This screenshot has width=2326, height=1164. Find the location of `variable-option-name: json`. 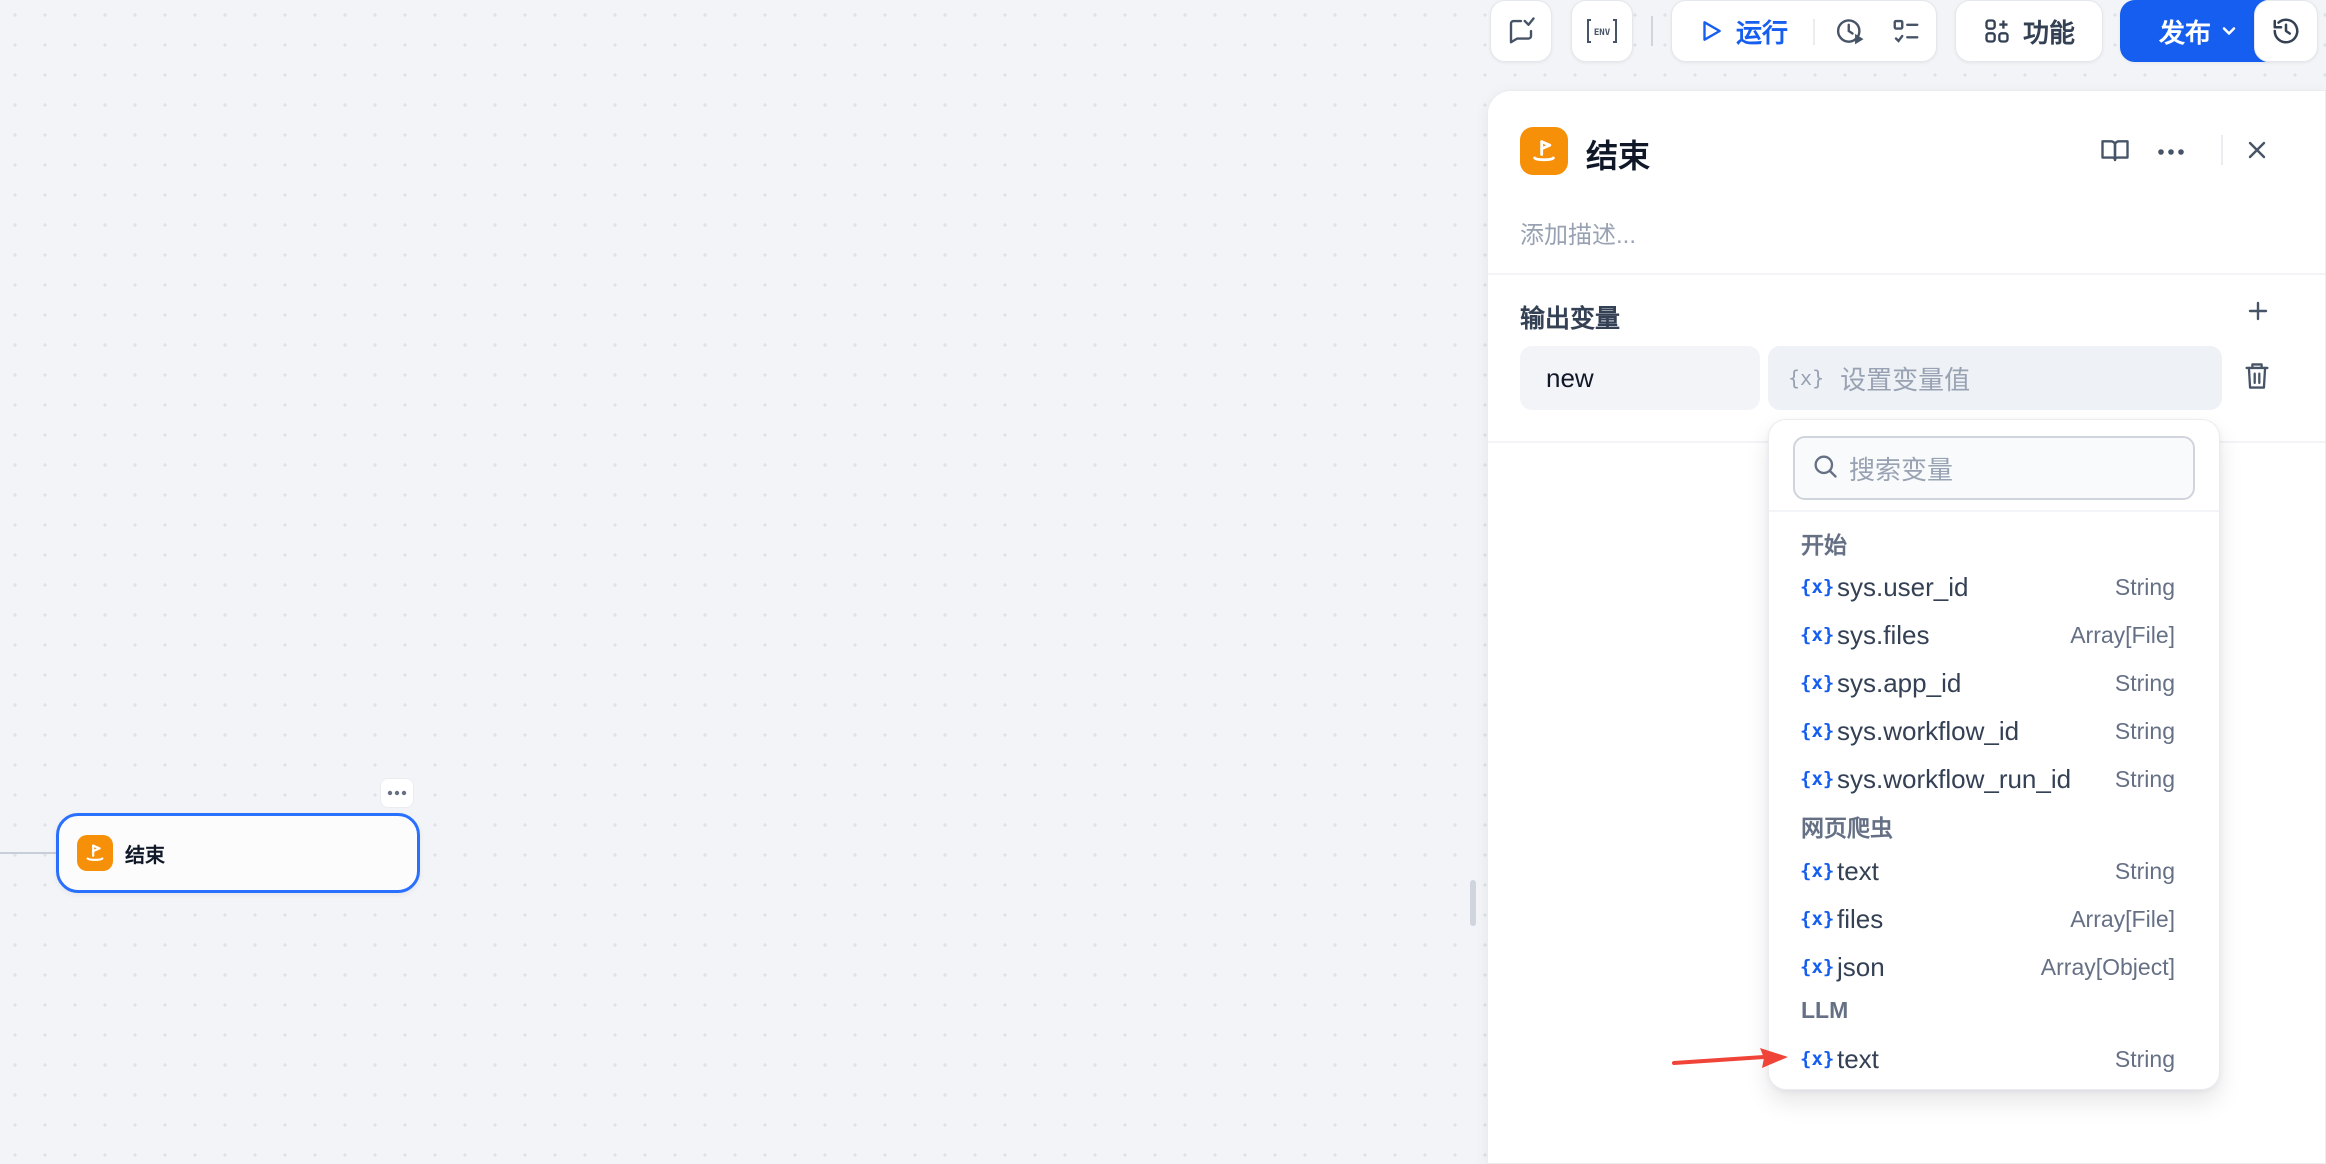

variable-option-name: json is located at coordinates (1861, 966).